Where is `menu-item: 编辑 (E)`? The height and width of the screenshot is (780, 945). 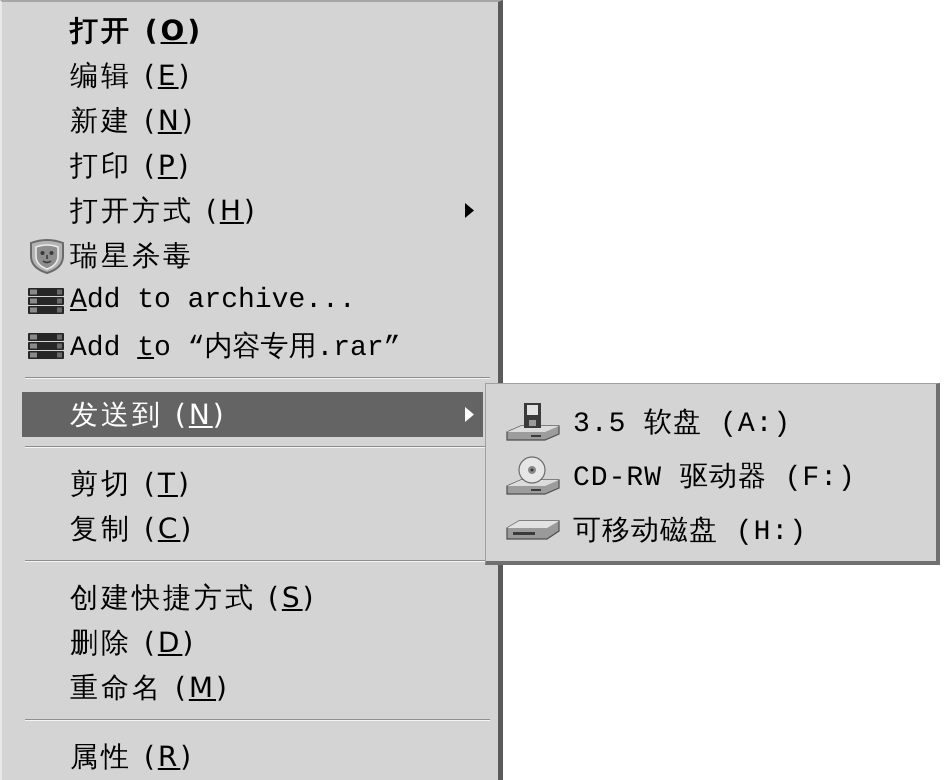 menu-item: 编辑 (E) is located at coordinates (252, 75).